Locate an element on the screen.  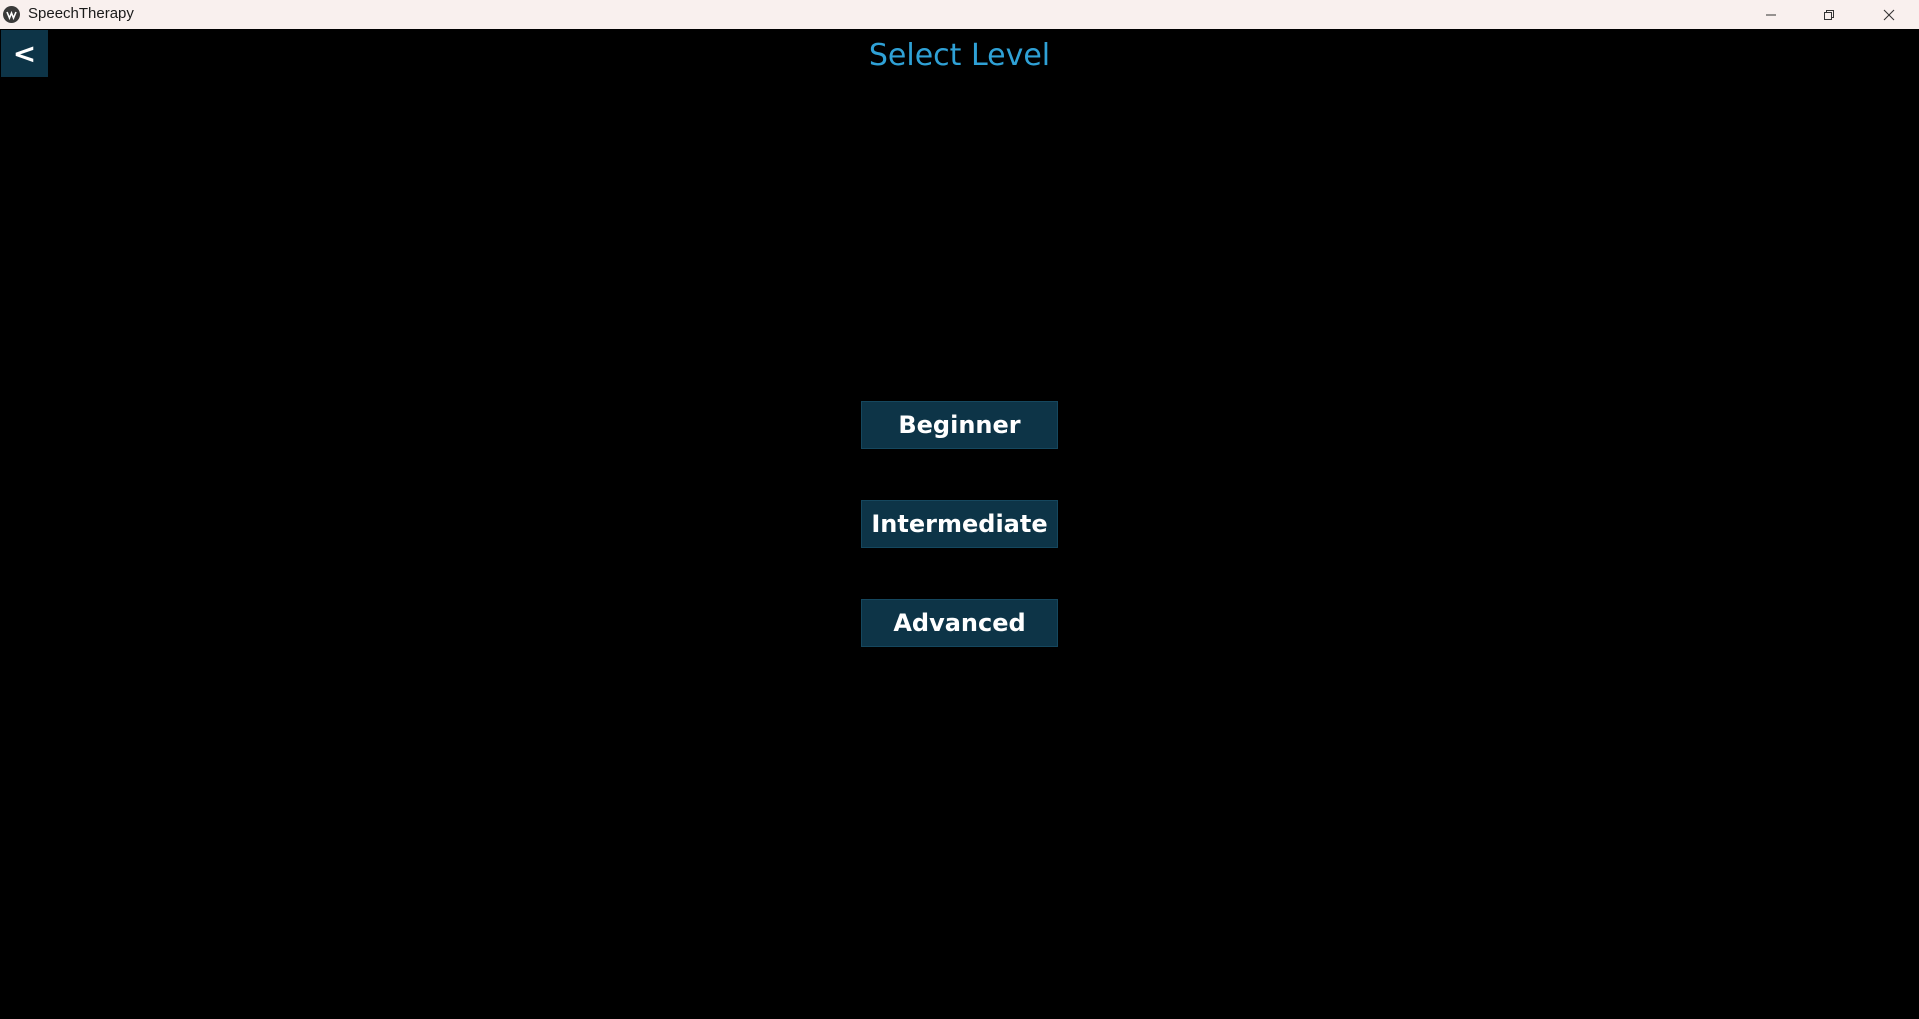
maximize-button is located at coordinates (1829, 14).